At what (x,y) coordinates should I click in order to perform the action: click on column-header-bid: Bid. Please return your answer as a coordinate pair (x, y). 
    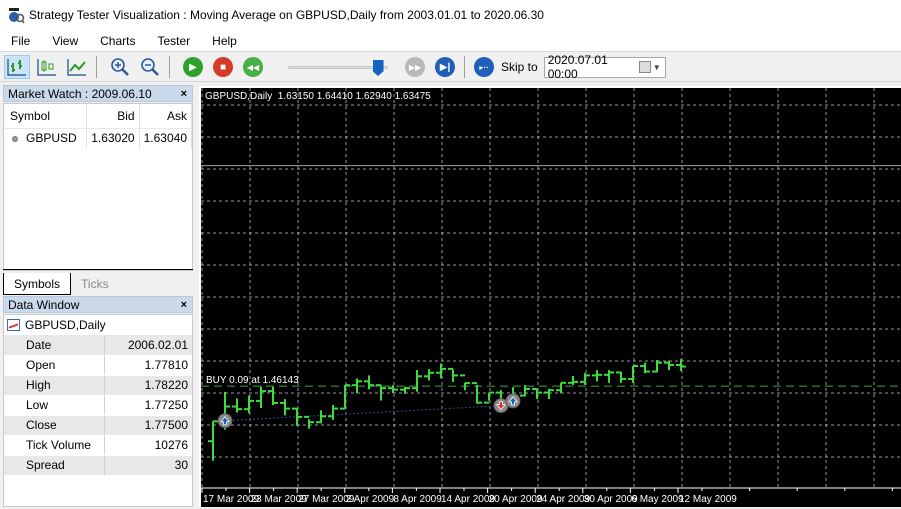
    Looking at the image, I should click on (113, 116).